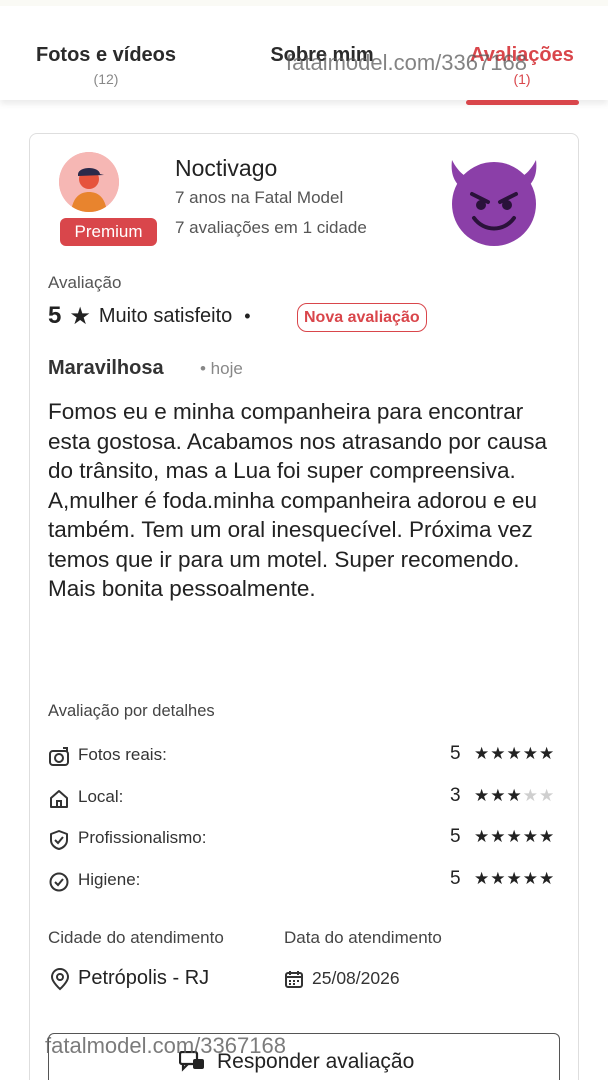  What do you see at coordinates (226, 168) in the screenshot?
I see `reviewer-name: Noctivago` at bounding box center [226, 168].